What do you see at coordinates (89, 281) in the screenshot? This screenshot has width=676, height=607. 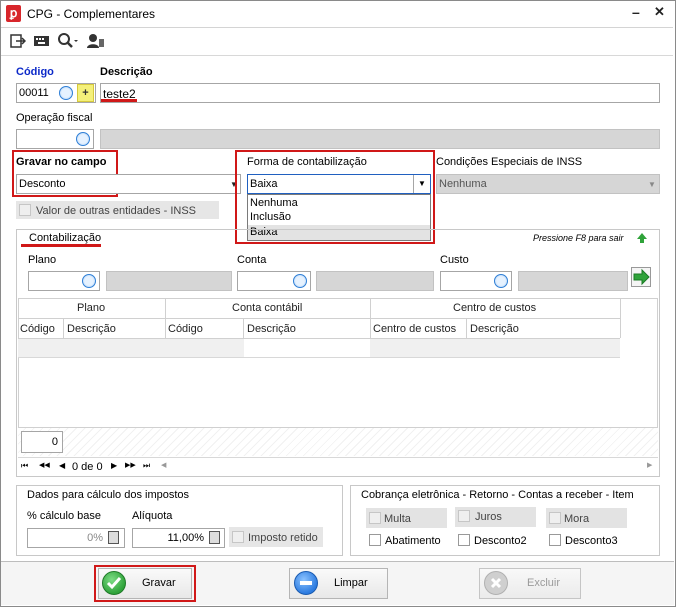 I see `plano-search-icon` at bounding box center [89, 281].